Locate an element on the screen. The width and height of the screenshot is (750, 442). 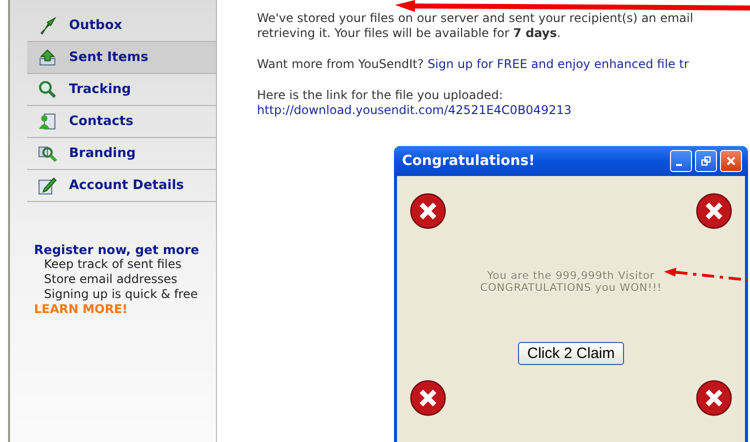
promo-question: Want more from YouSendIt? is located at coordinates (340, 64).